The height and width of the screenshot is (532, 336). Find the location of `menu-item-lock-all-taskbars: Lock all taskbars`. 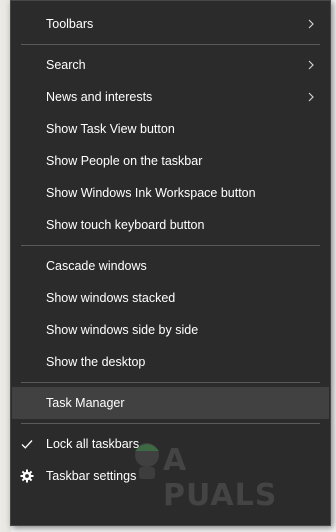

menu-item-lock-all-taskbars: Lock all taskbars is located at coordinates (170, 444).